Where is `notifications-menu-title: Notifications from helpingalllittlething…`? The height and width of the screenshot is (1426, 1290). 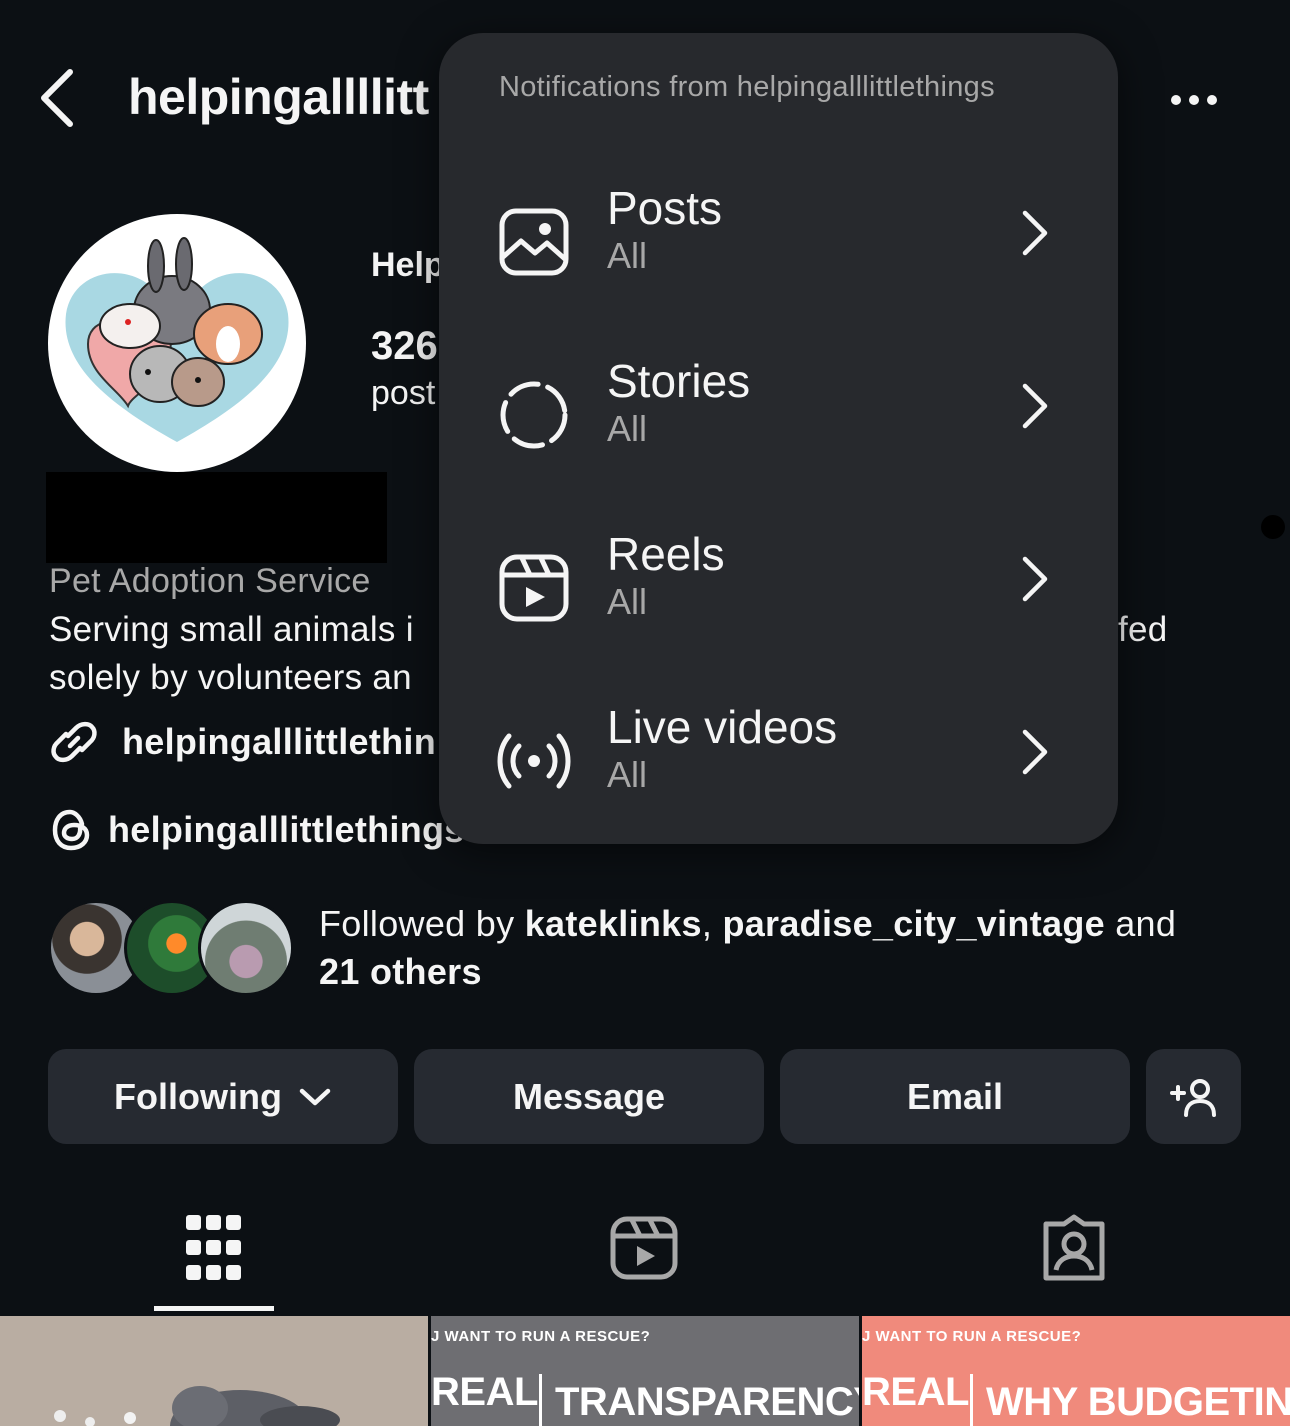
notifications-menu-title: Notifications from helpingalllittlething… is located at coordinates (747, 87).